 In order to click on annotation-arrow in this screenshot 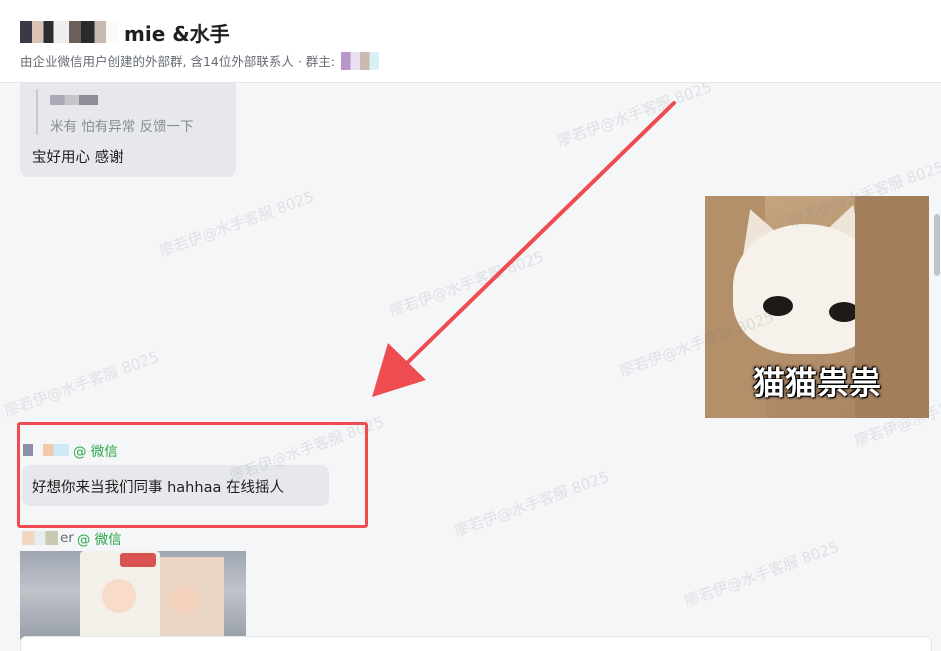, I will do `click(524, 249)`.